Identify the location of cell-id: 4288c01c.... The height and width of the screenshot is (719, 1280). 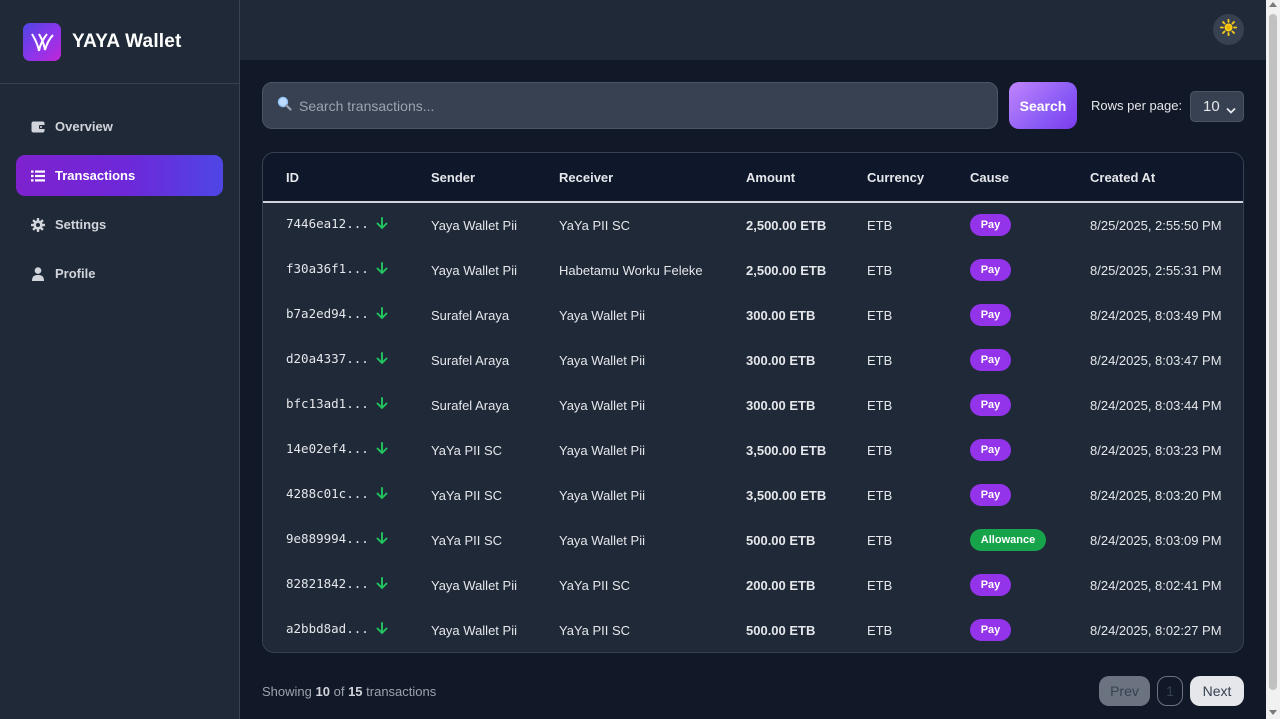
(337, 494).